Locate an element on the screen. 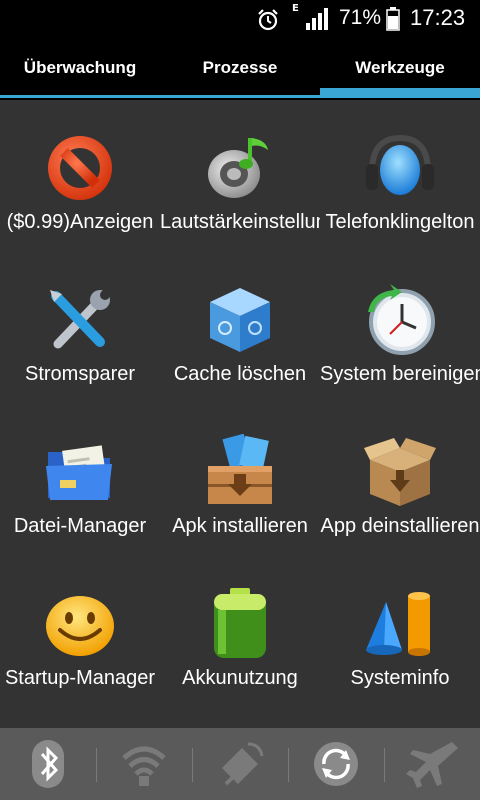 The height and width of the screenshot is (800, 480). battery-usage-icon is located at coordinates (240, 623).